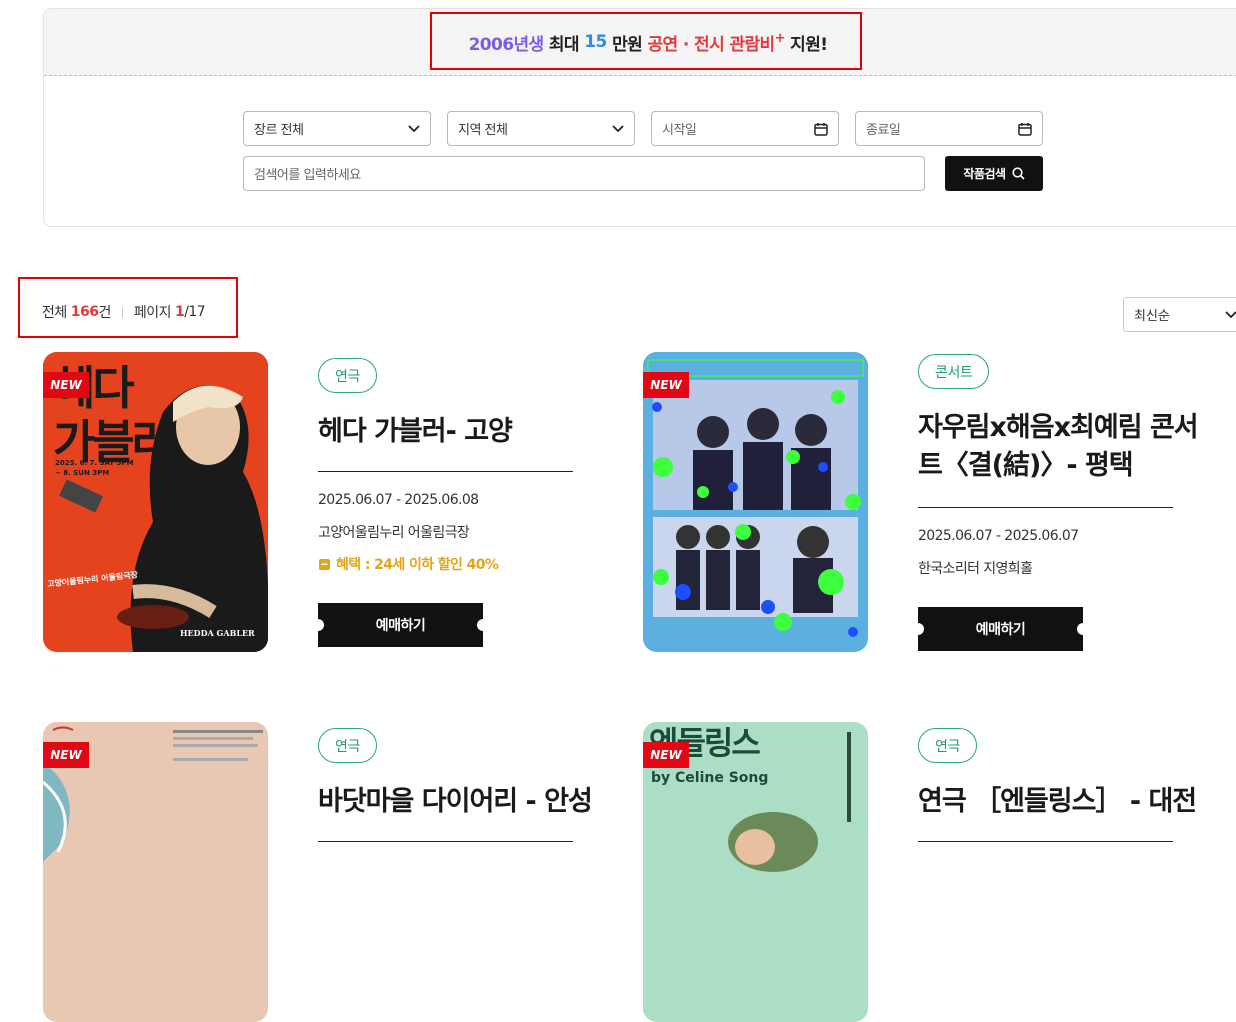  What do you see at coordinates (679, 130) in the screenshot?
I see `start-date-placeholder: 시작일` at bounding box center [679, 130].